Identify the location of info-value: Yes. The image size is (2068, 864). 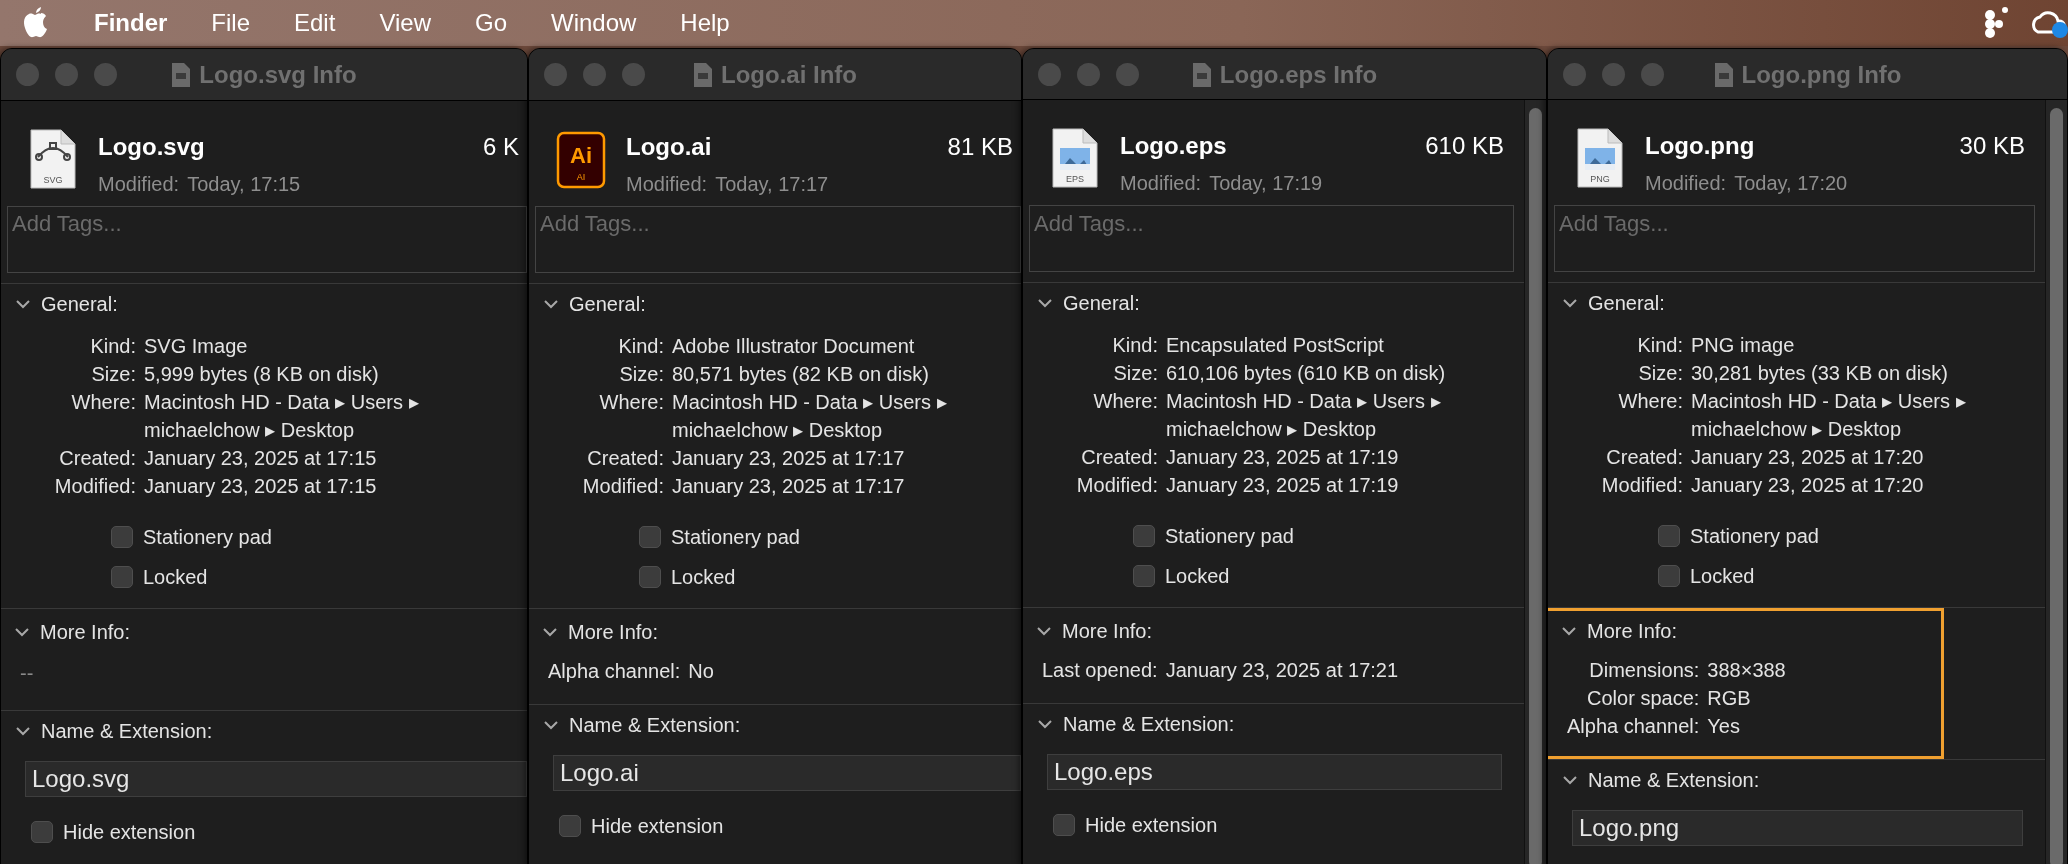
(1724, 726).